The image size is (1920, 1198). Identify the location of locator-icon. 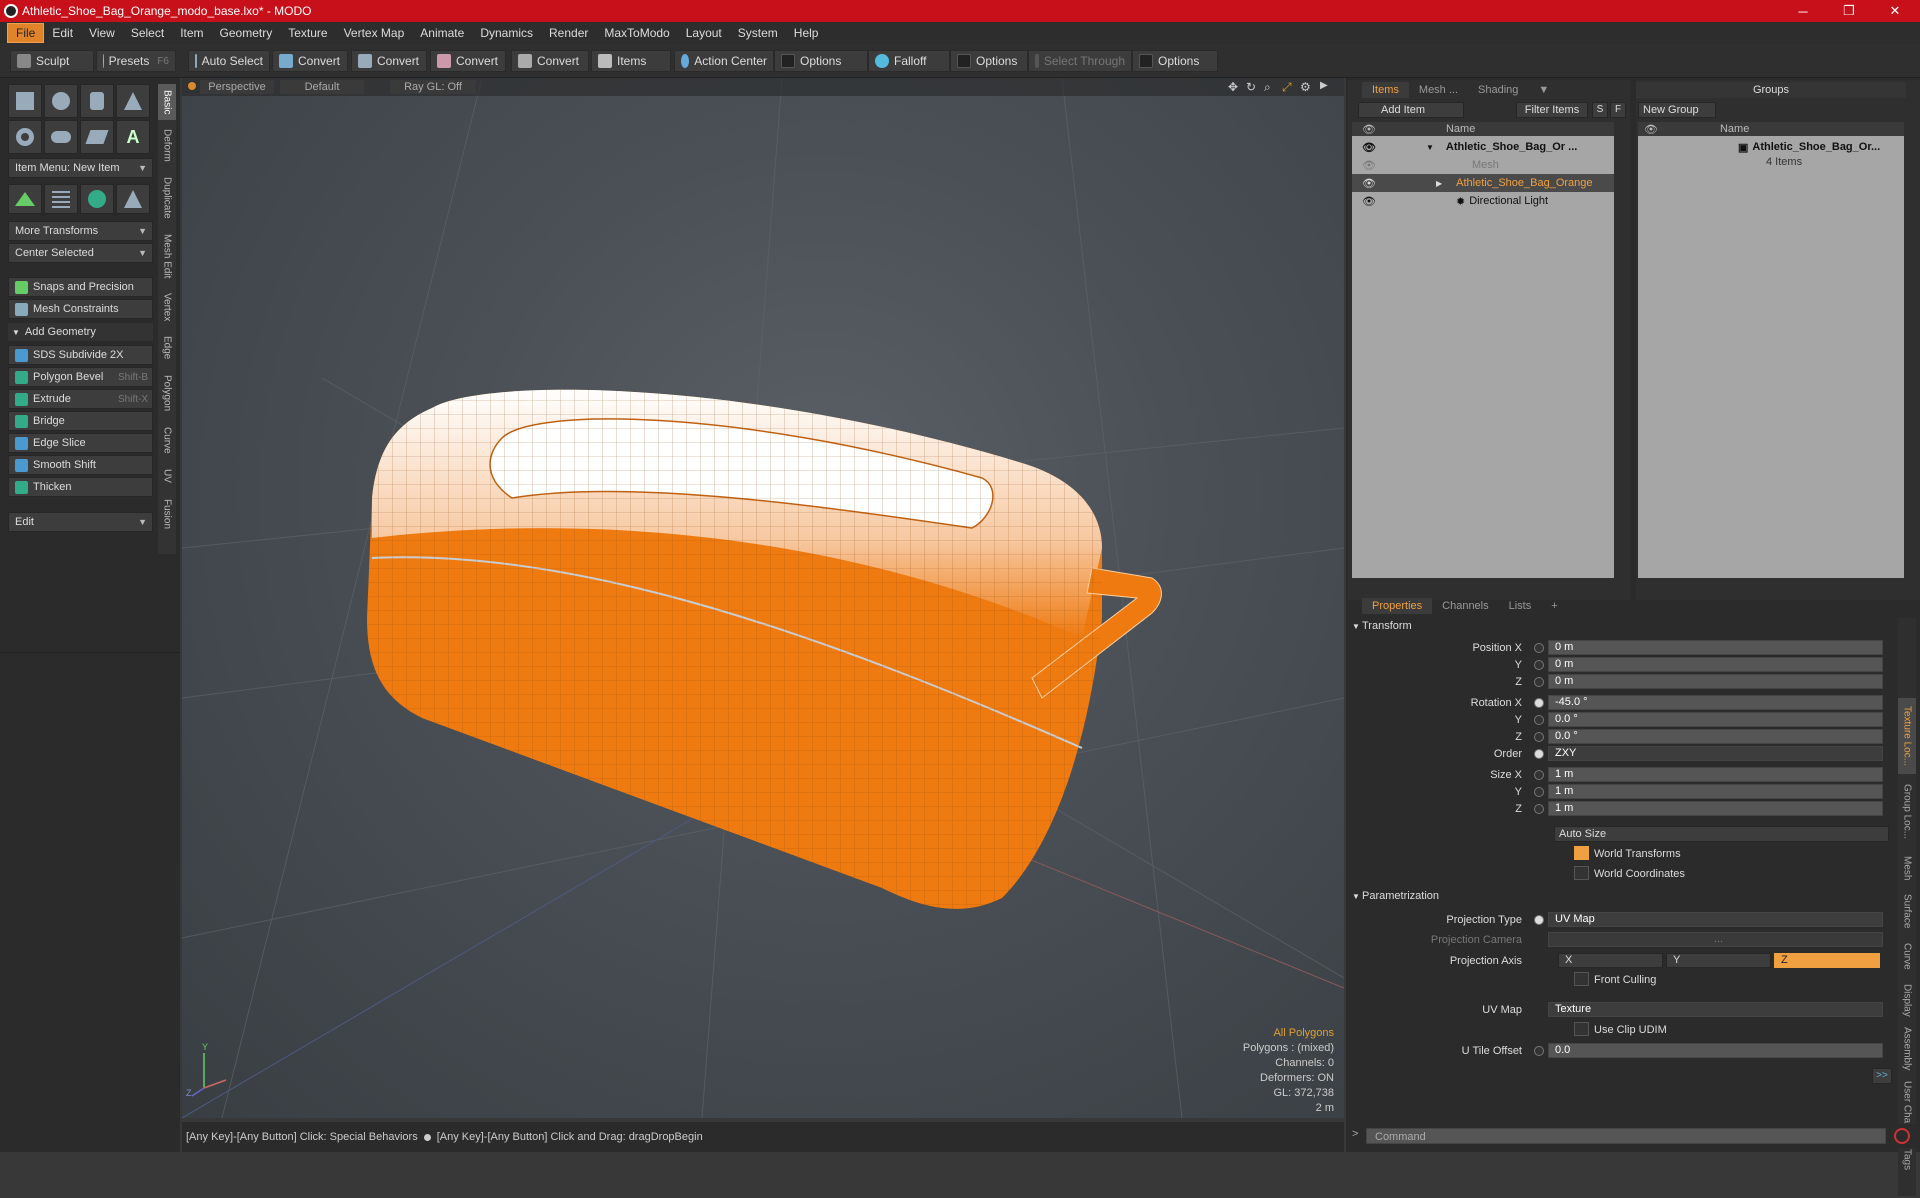
(25, 199).